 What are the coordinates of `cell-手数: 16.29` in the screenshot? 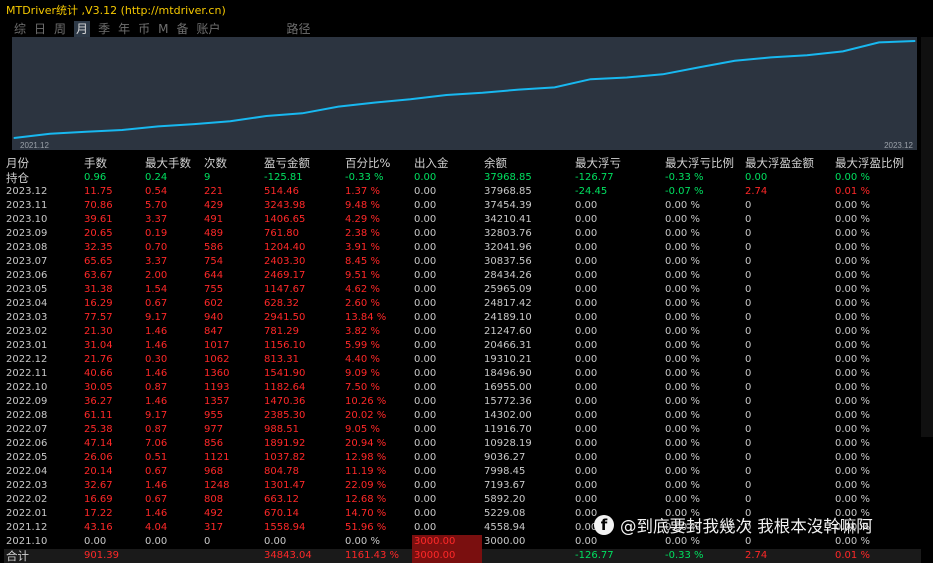 It's located at (98, 303).